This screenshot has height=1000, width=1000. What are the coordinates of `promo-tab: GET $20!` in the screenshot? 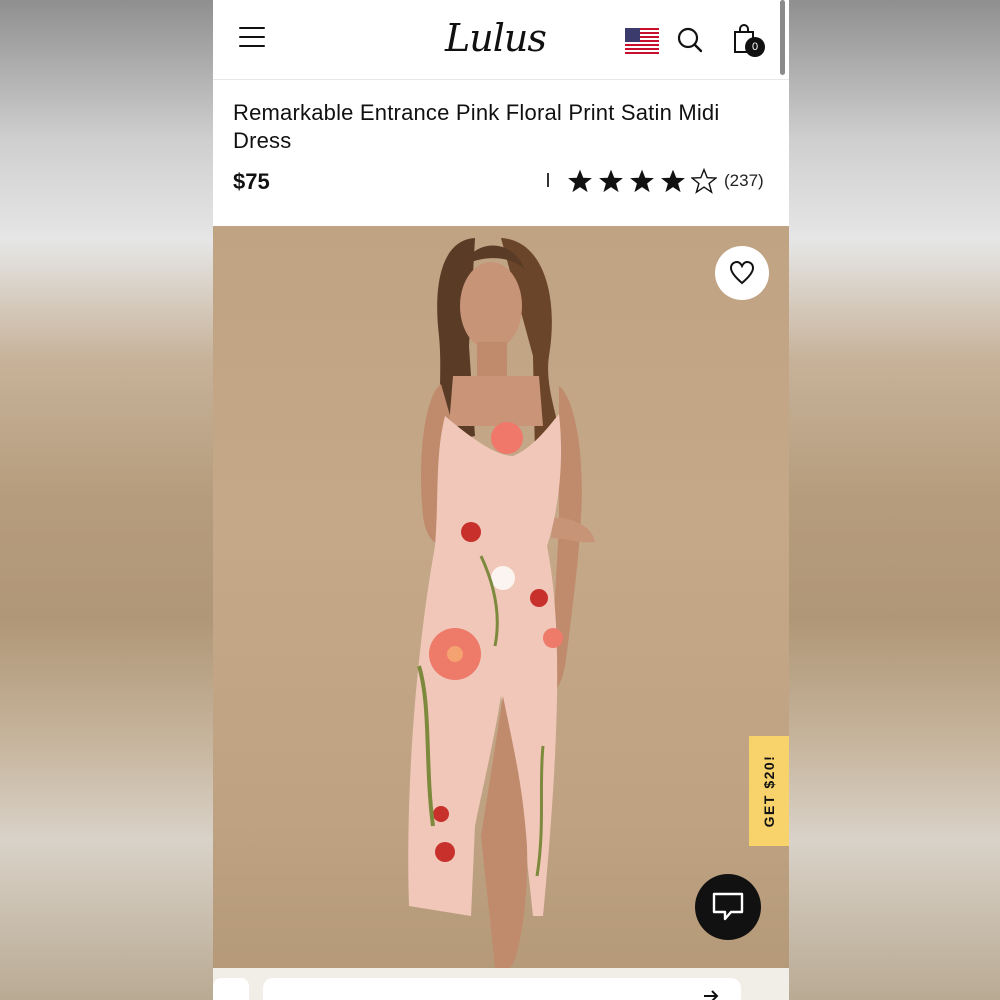 It's located at (769, 791).